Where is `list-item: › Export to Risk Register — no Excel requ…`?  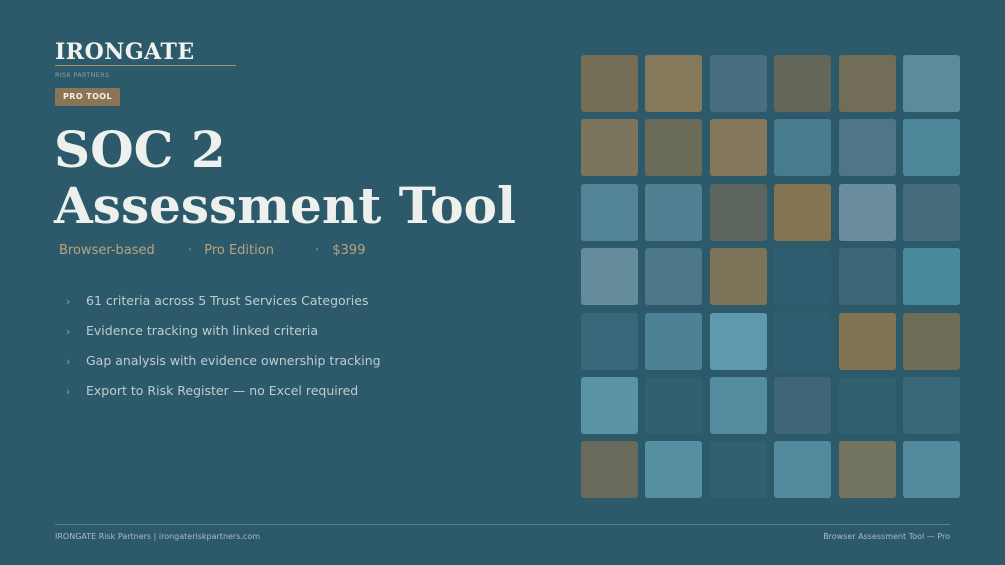 list-item: › Export to Risk Register — no Excel requ… is located at coordinates (223, 398).